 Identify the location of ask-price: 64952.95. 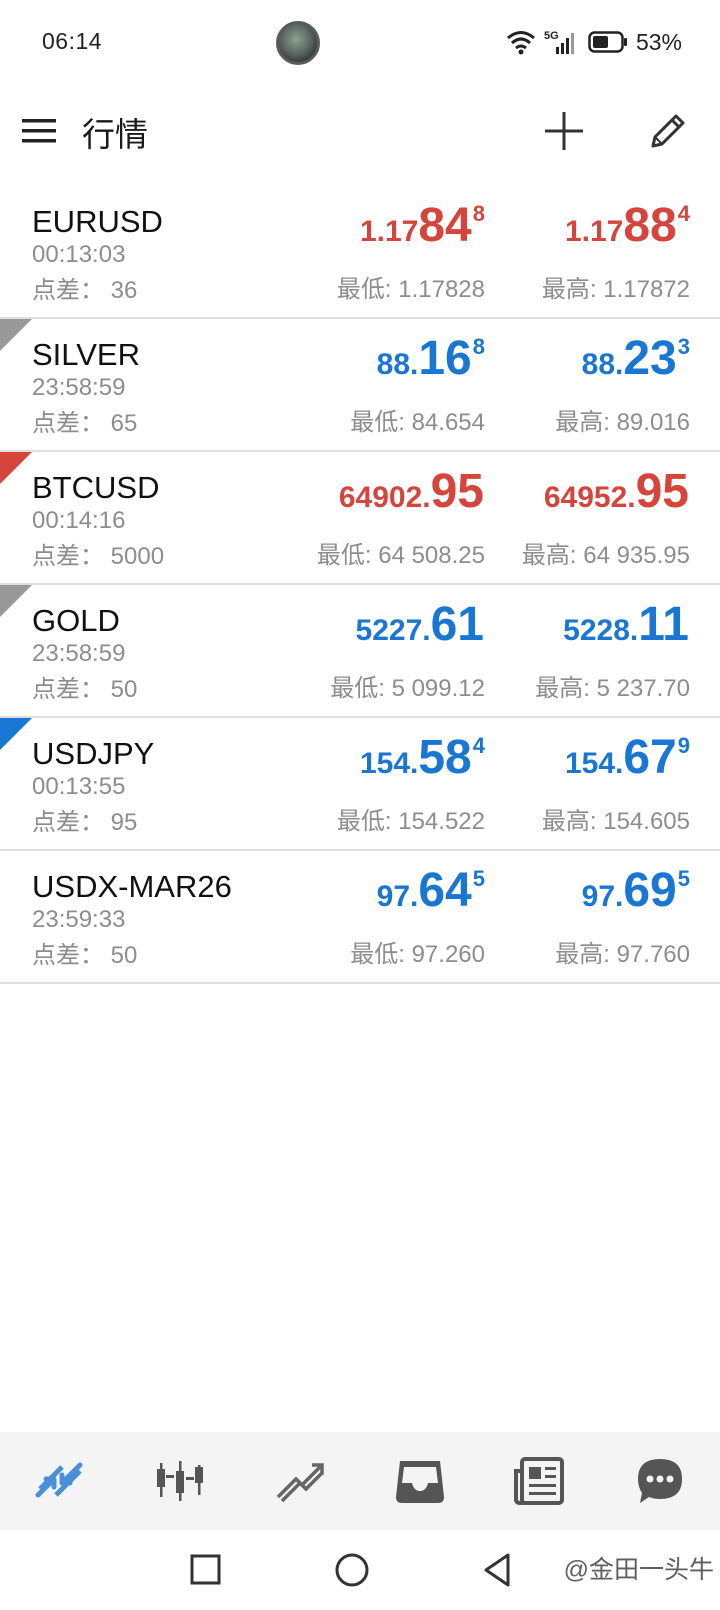
(617, 492).